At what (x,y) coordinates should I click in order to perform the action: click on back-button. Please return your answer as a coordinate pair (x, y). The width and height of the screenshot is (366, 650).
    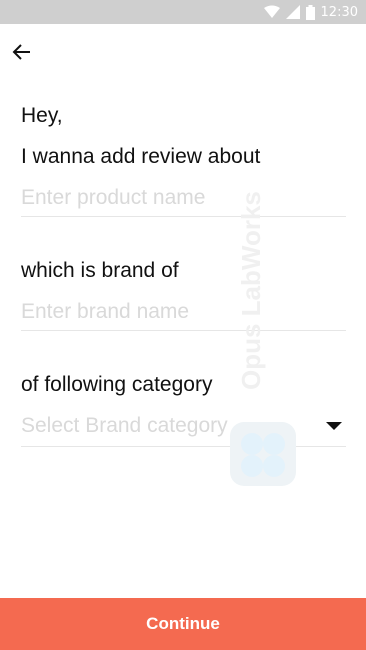
    Looking at the image, I should click on (22, 54).